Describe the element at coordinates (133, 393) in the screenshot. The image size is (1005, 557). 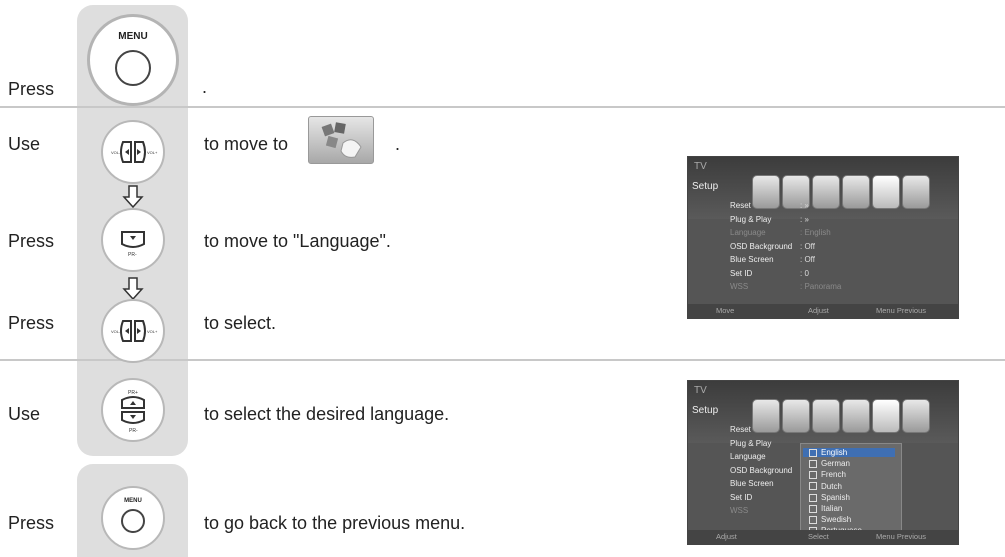
I see `svg-text: PR+` at that location.